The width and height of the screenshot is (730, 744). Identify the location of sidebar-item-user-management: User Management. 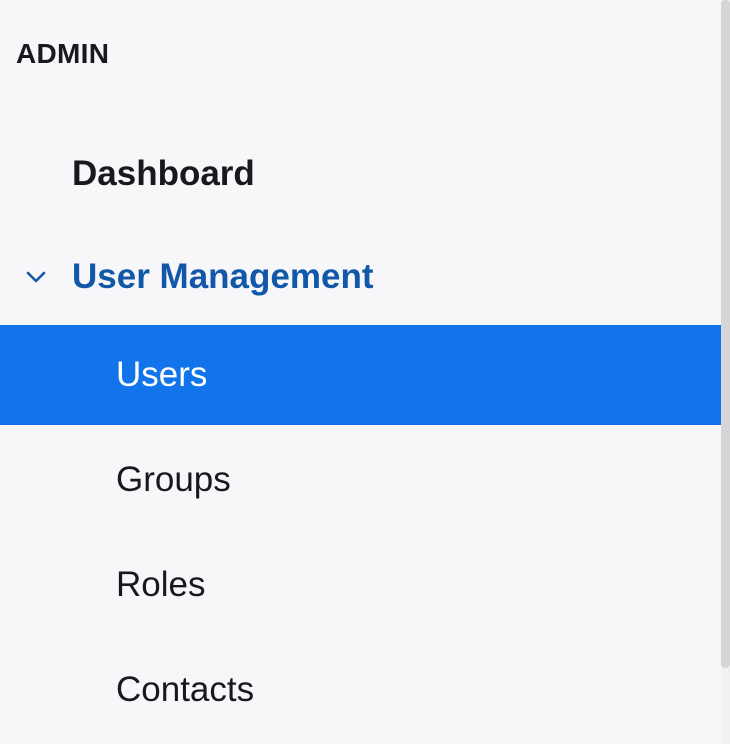
(360, 277).